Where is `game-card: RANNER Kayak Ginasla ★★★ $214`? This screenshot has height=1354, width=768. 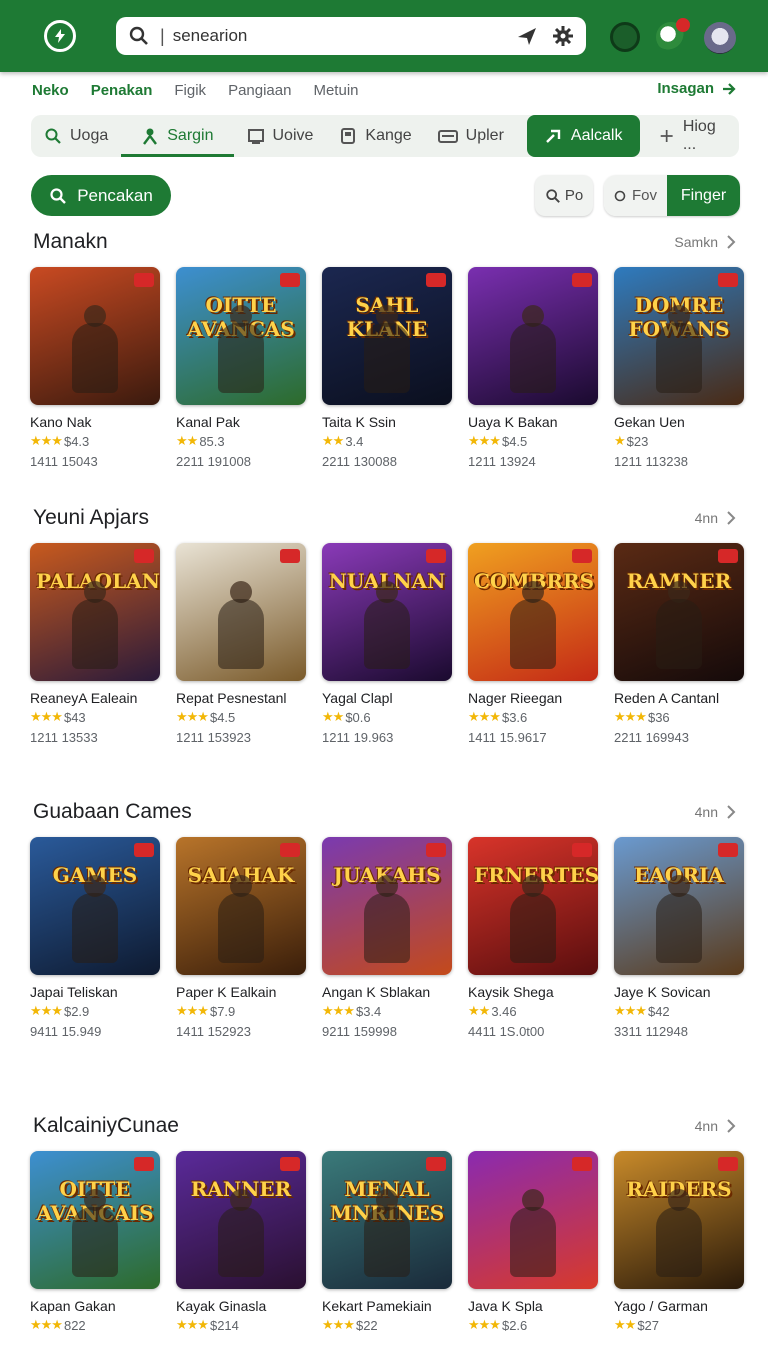
game-card: RANNER Kayak Ginasla ★★★ $214 is located at coordinates (241, 1244).